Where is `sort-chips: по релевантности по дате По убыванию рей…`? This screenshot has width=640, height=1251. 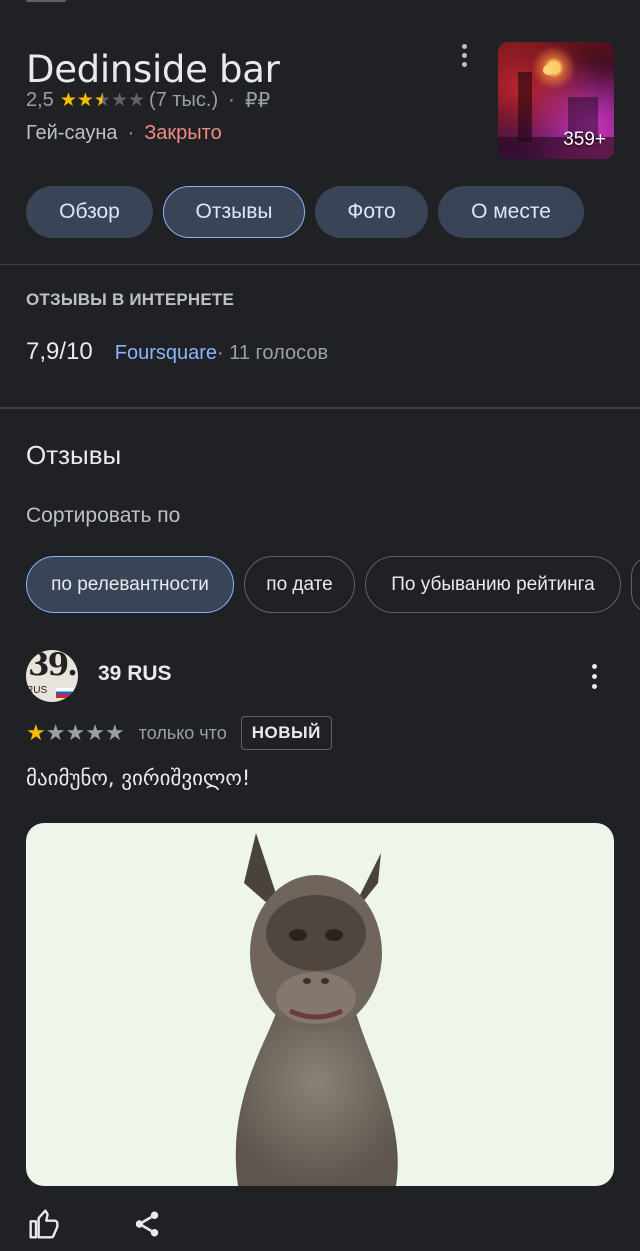
sort-chips: по релевантности по дате По убыванию рей… is located at coordinates (333, 584).